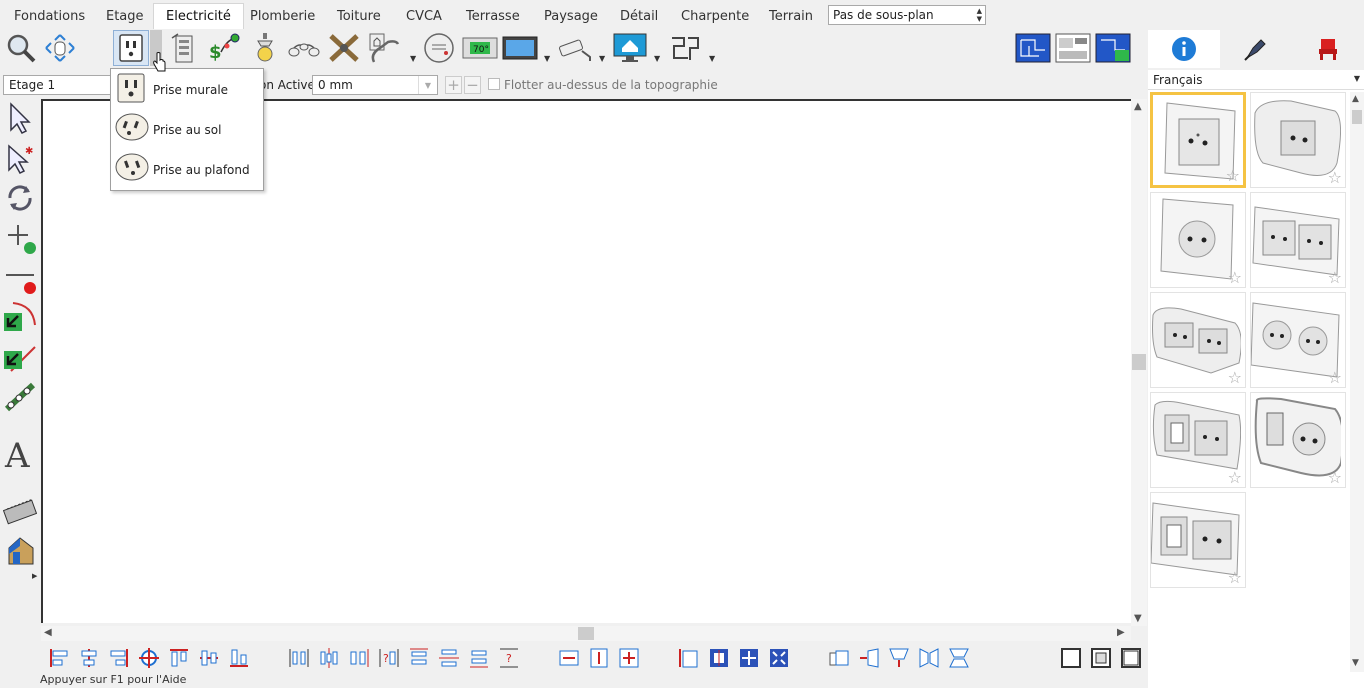  What do you see at coordinates (1184, 49) in the screenshot?
I see `tab-info` at bounding box center [1184, 49].